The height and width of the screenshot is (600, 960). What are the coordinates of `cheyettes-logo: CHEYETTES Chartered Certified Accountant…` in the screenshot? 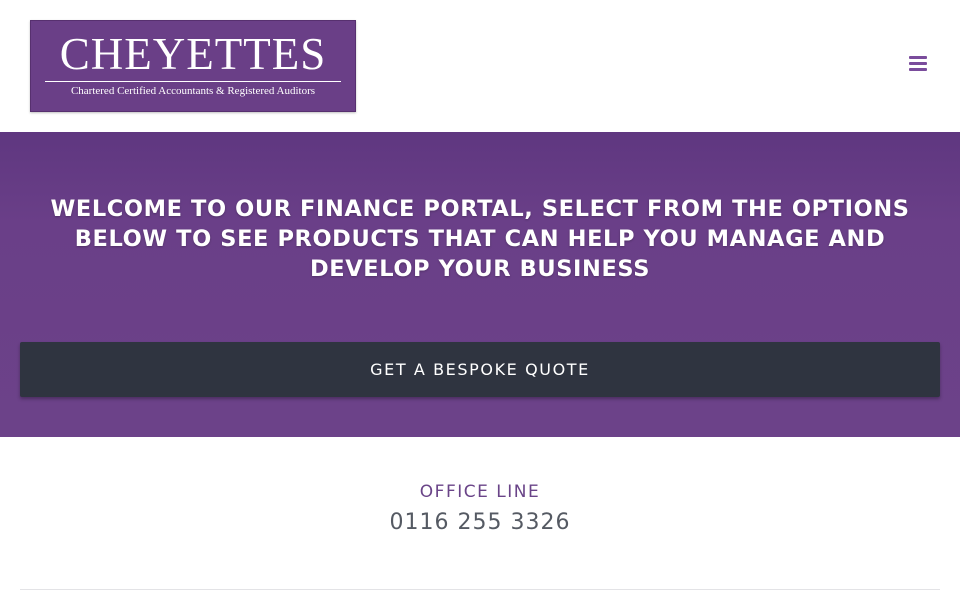 It's located at (193, 66).